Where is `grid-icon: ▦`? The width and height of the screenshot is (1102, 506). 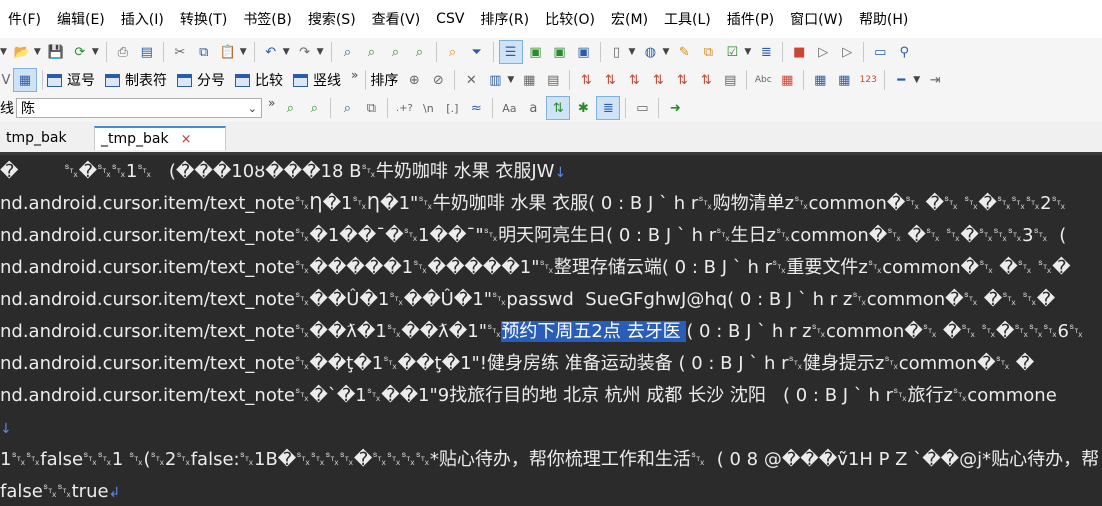
grid-icon: ▦ is located at coordinates (529, 80).